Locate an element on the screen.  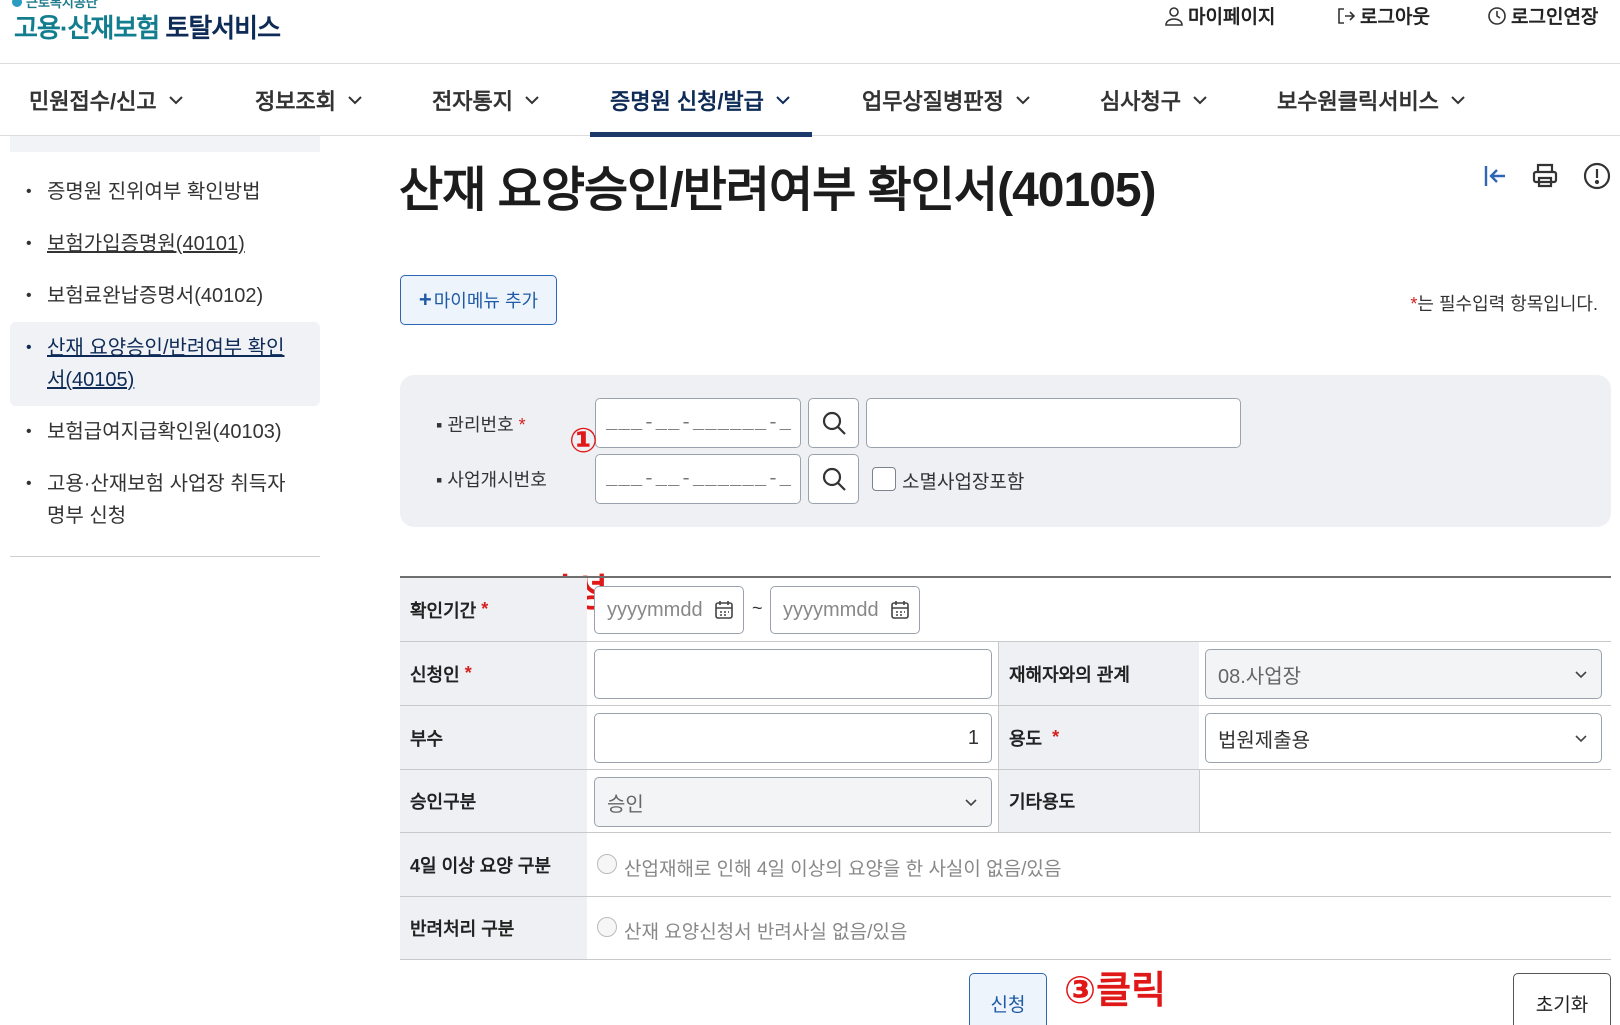
gnb-label: 정보조회 is located at coordinates (295, 100).